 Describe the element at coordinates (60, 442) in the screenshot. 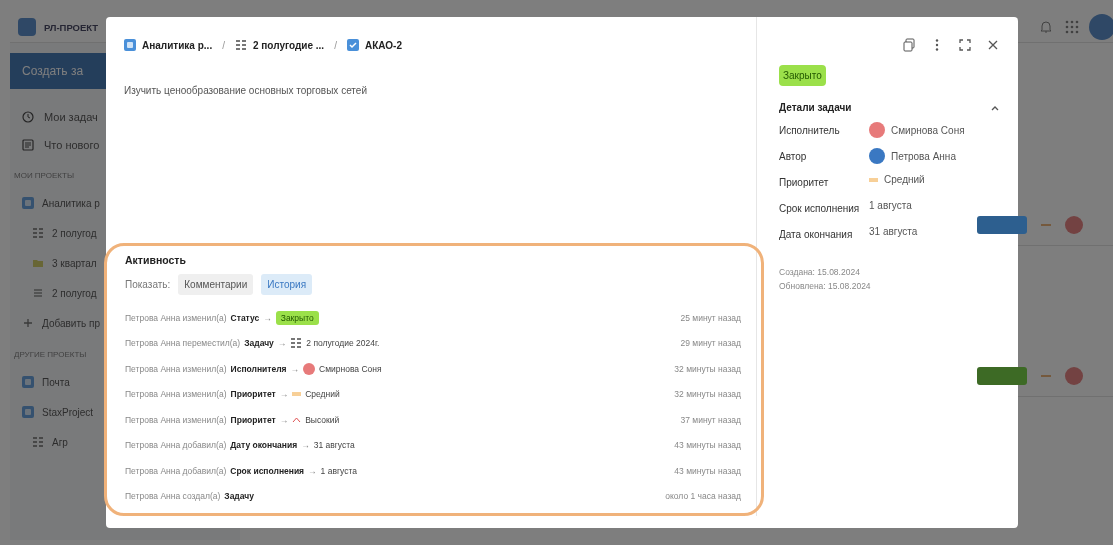

I see `sidebar-item: Агр` at that location.